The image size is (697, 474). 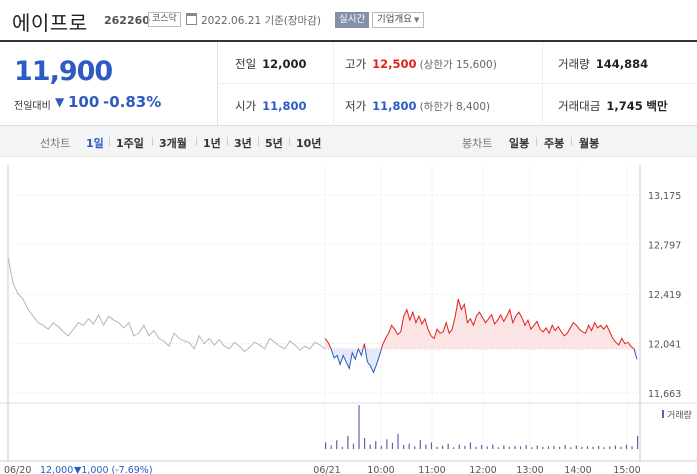 I want to click on tab-1y: 1년, so click(x=212, y=143).